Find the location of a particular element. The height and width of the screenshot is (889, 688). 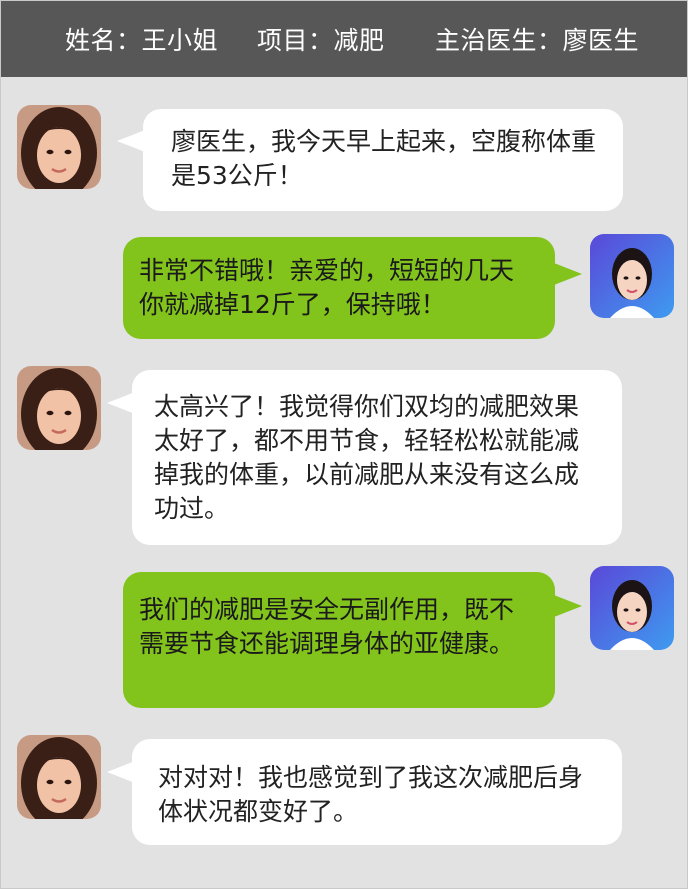

message-bubble: 廖医生，我今天早上起来，空腹称体重是53公斤！ is located at coordinates (383, 160).